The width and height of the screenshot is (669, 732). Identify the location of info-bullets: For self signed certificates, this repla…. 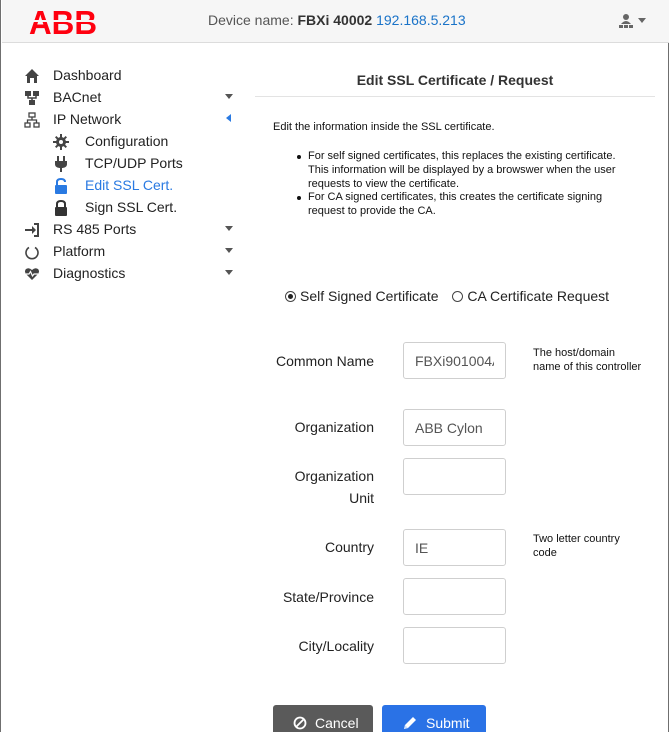
(466, 184).